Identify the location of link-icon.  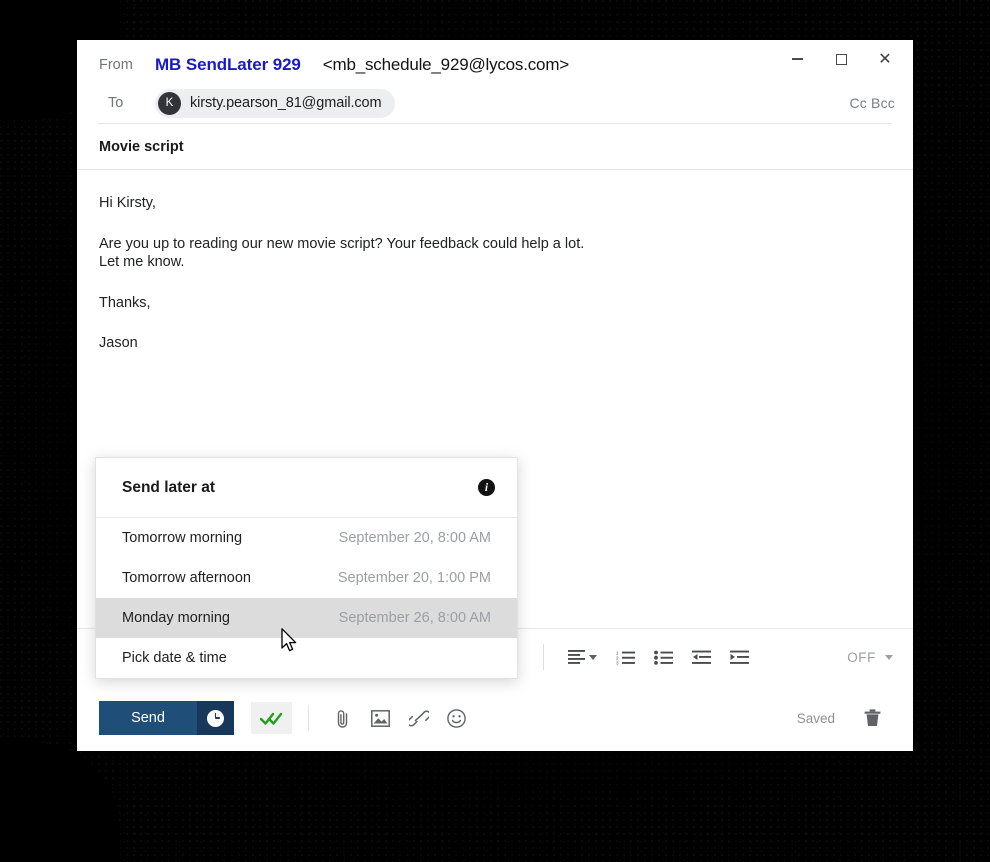
(418, 718).